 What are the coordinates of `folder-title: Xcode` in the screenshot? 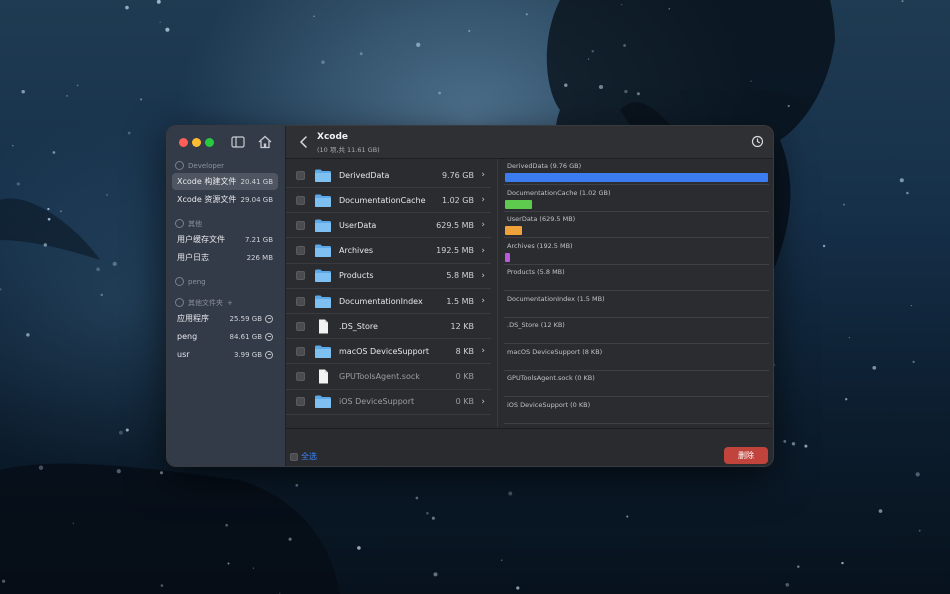 It's located at (333, 137).